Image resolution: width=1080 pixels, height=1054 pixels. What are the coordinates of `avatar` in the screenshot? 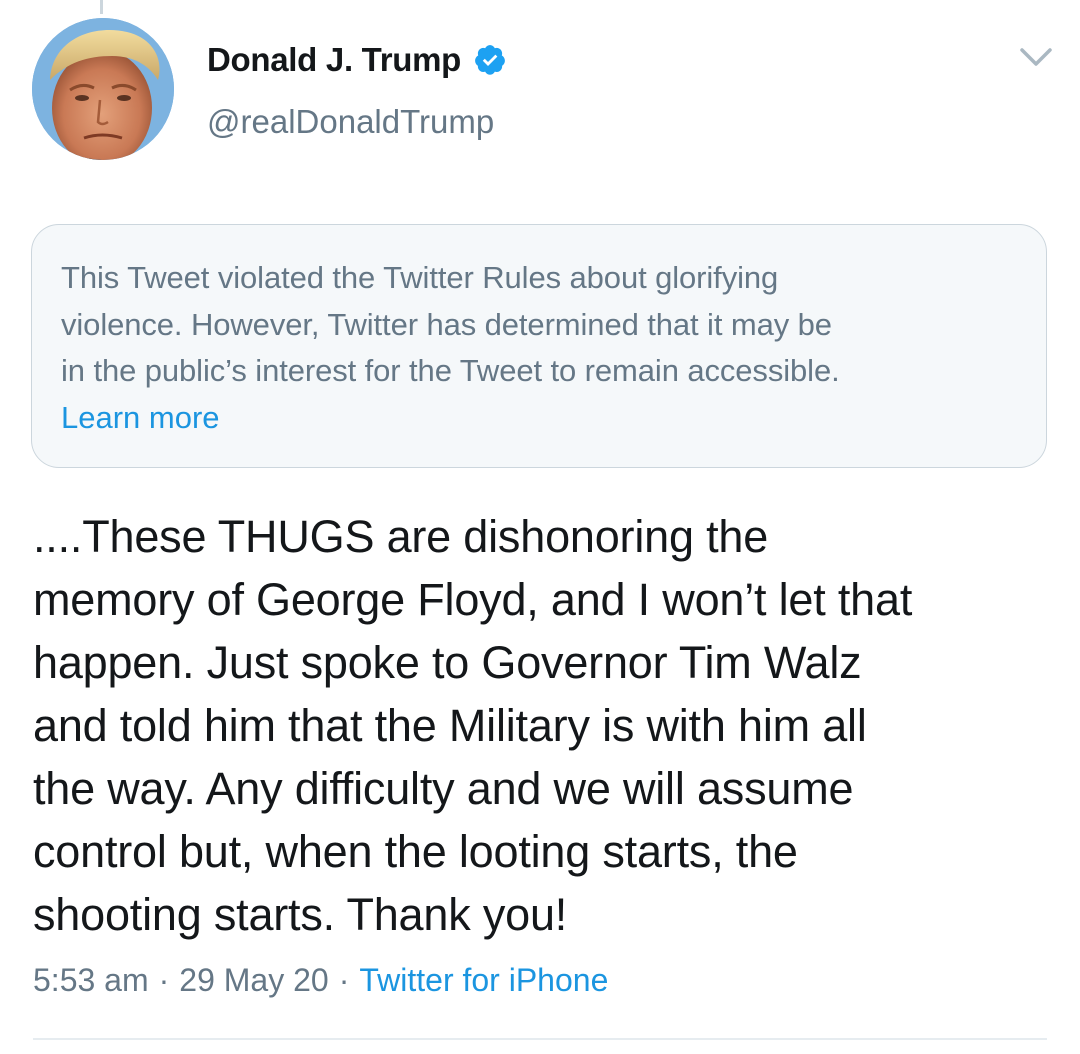 It's located at (103, 89).